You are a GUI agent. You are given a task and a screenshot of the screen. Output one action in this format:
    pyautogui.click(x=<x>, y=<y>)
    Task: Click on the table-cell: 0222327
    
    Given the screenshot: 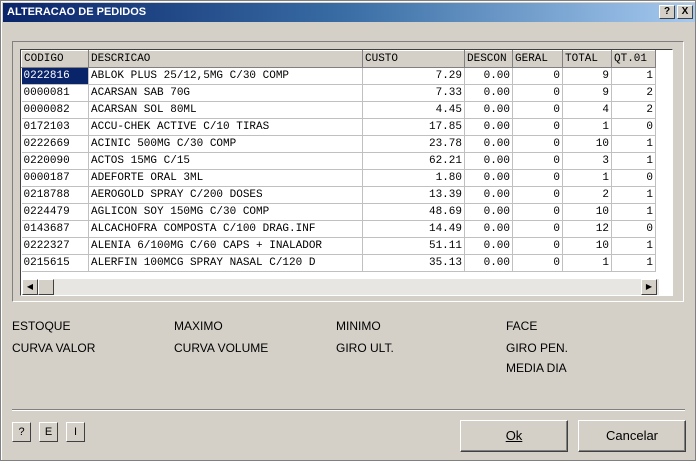 What is the action you would take?
    pyautogui.click(x=55, y=246)
    